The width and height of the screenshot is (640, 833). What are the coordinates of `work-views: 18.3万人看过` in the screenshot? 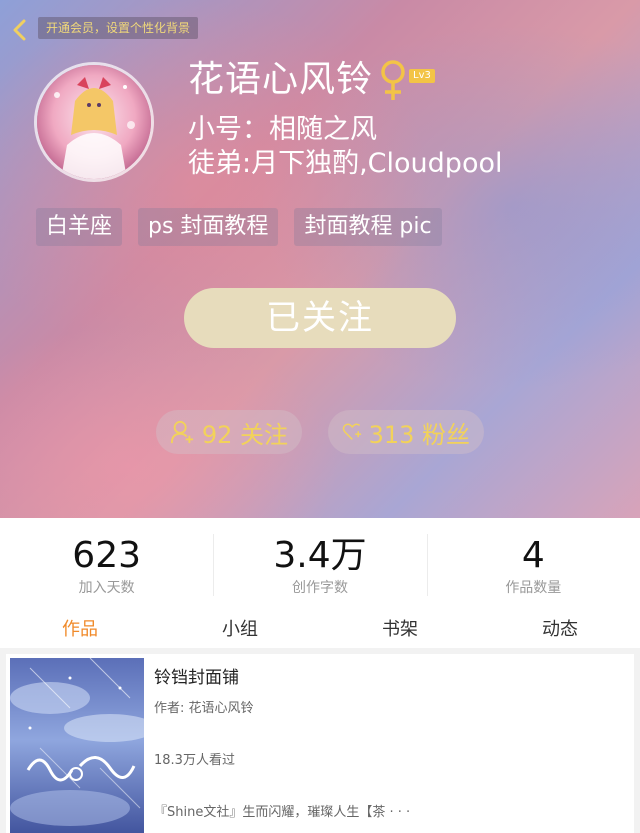 It's located at (194, 760).